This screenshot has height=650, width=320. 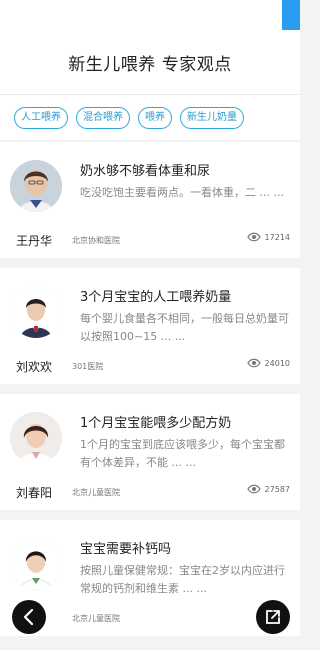 I want to click on doctor-name: 刘欢欢, so click(x=34, y=367).